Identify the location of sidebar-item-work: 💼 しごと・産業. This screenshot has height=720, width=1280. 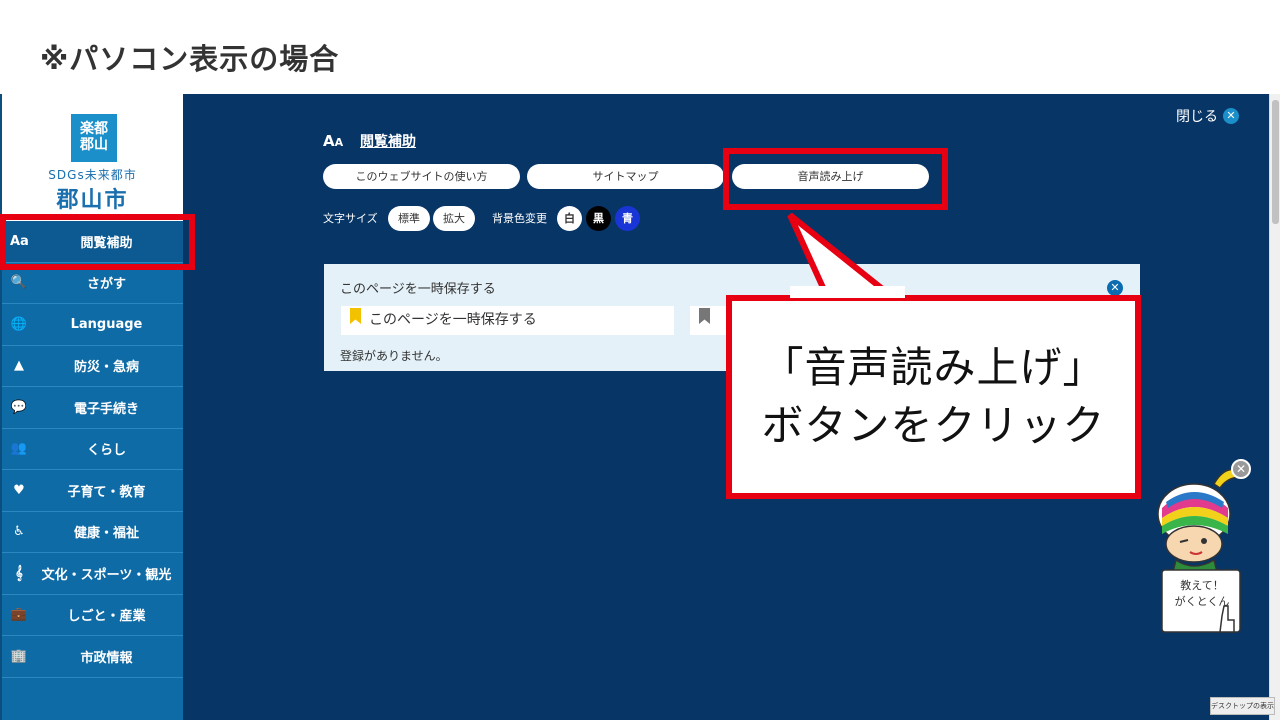
(92, 615).